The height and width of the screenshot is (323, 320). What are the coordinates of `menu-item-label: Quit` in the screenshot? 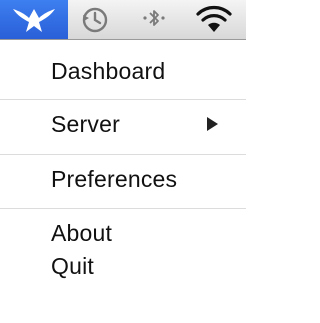 It's located at (72, 266).